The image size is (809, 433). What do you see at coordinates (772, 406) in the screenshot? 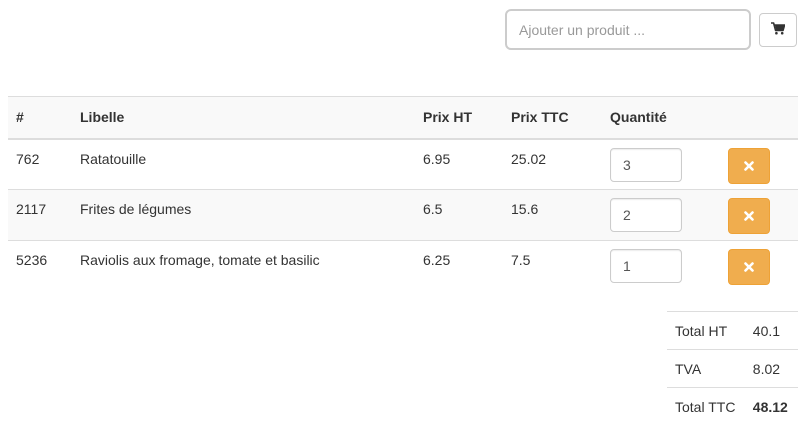
I see `total-ttc-value: 48.12` at bounding box center [772, 406].